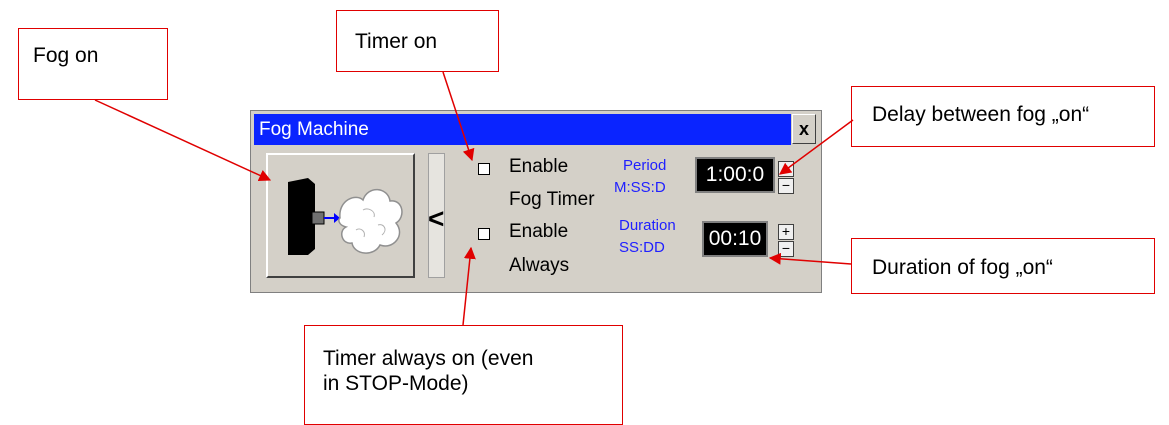 The image size is (1169, 425). Describe the element at coordinates (183, 140) in the screenshot. I see `arrow-fog-on` at that location.